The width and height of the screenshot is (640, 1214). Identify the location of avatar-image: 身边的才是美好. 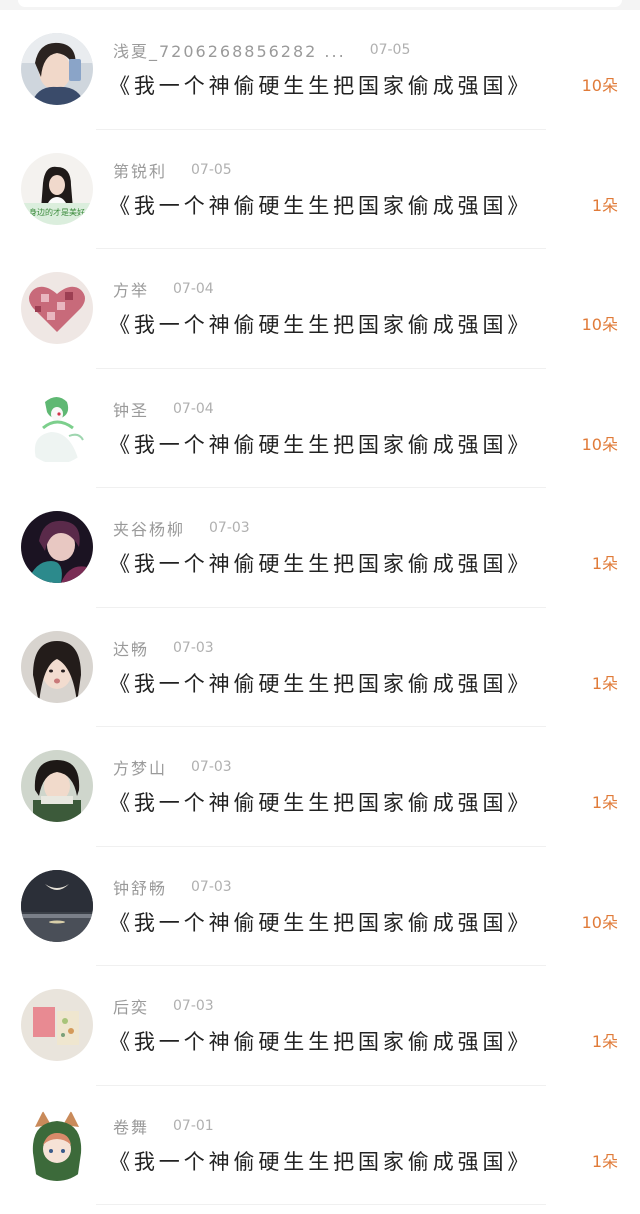
(57, 188).